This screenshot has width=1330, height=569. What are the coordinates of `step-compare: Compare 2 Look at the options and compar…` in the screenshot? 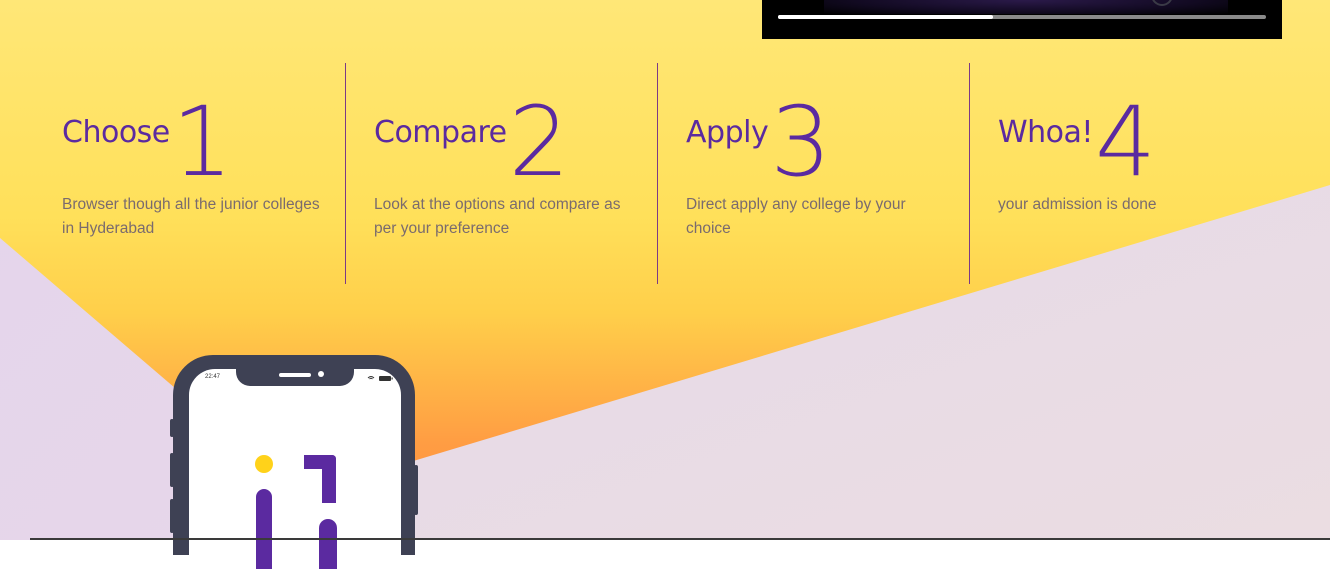 It's located at (501, 173).